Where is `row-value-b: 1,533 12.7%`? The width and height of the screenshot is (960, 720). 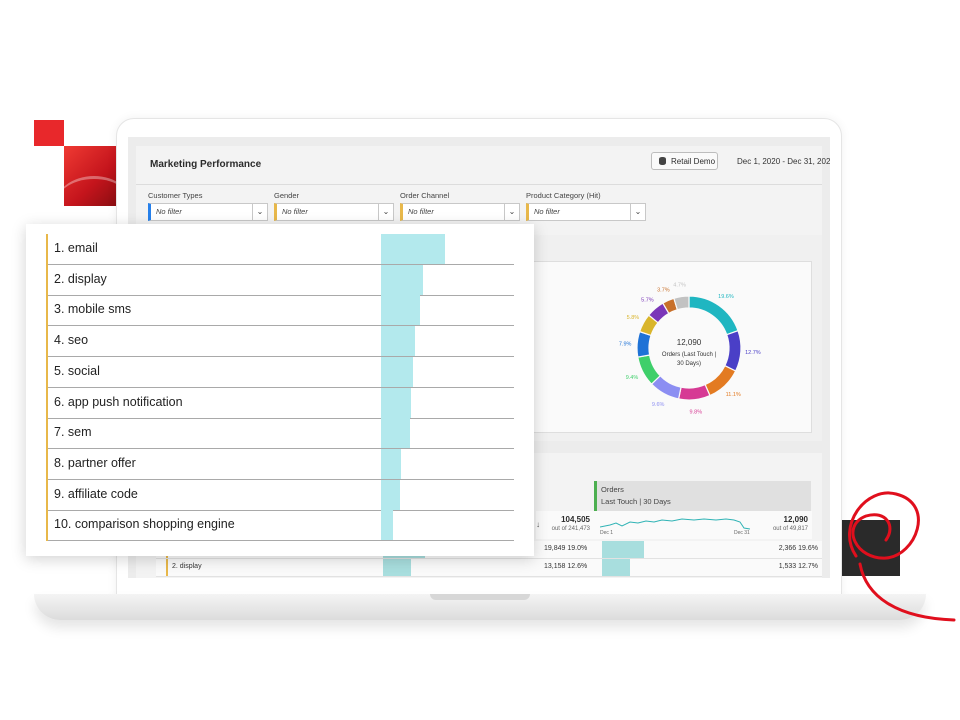 row-value-b: 1,533 12.7% is located at coordinates (798, 566).